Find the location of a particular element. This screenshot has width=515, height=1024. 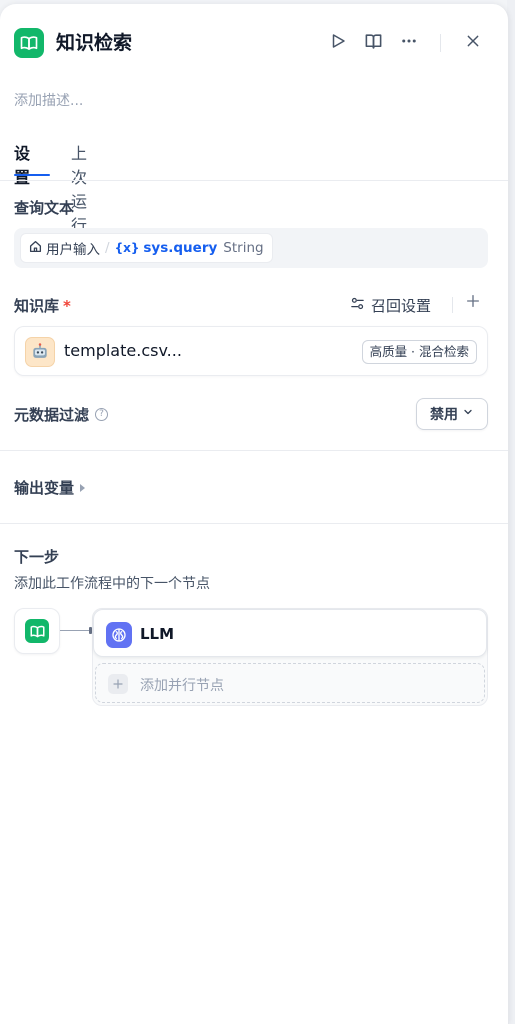

add-parallel-node-button: 添加并行节点 is located at coordinates (290, 683).